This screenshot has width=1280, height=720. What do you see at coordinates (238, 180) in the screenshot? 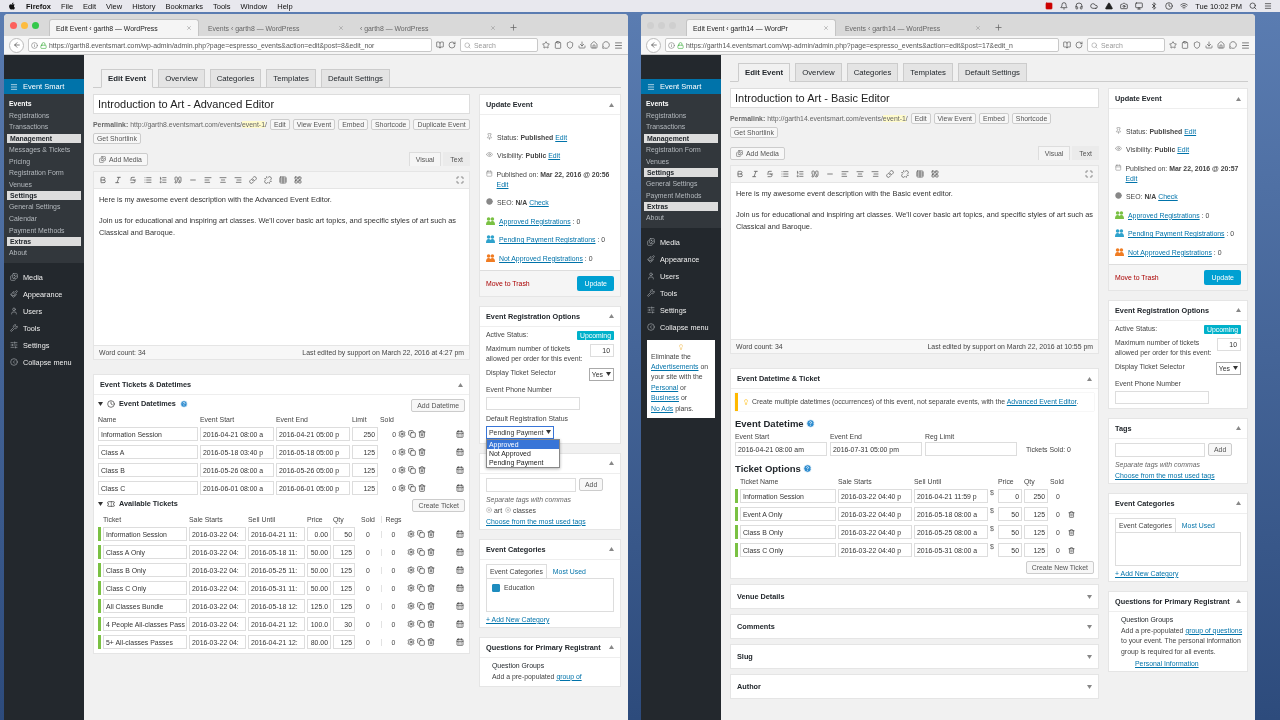
I see `align-right-icon` at bounding box center [238, 180].